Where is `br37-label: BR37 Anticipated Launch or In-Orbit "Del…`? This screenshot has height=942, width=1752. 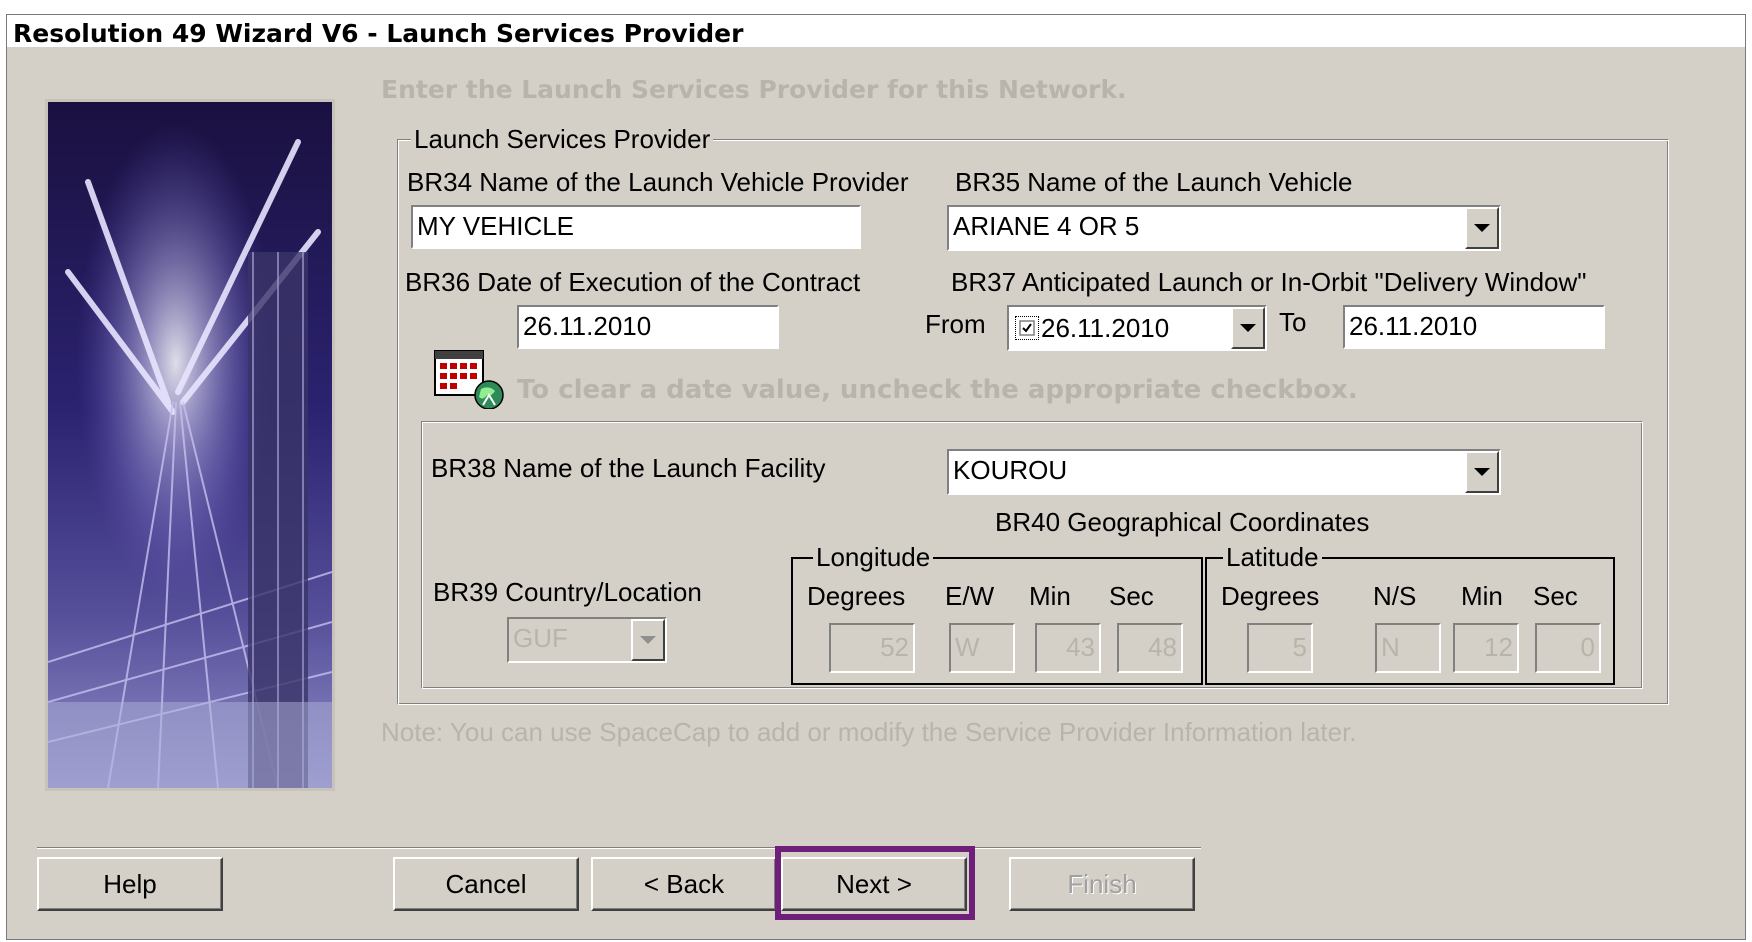
br37-label: BR37 Anticipated Launch or In-Orbit "Del… is located at coordinates (1269, 282).